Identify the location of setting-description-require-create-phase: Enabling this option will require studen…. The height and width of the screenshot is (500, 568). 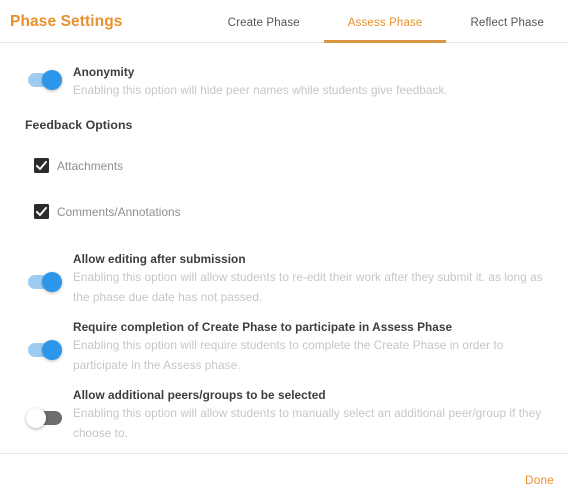
(288, 355).